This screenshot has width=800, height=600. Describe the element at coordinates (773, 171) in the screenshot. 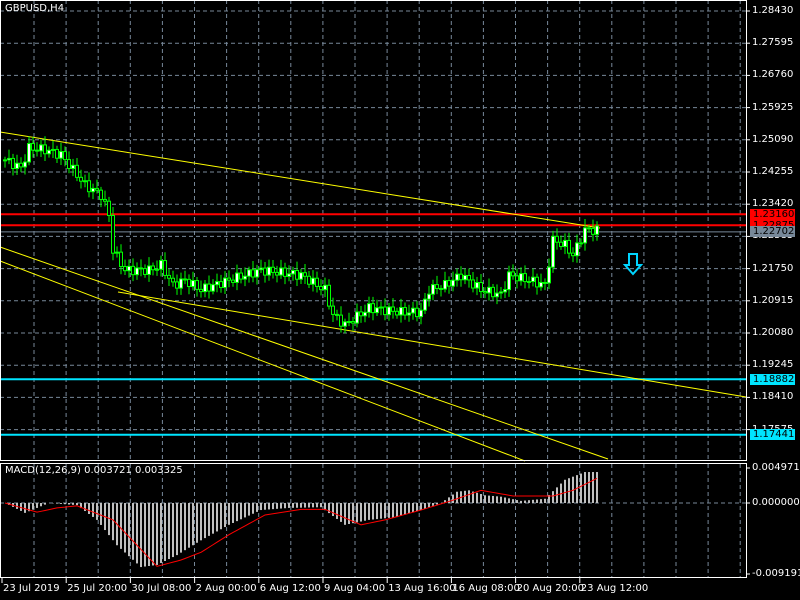

I see `price-axis-label: 1.24255` at that location.